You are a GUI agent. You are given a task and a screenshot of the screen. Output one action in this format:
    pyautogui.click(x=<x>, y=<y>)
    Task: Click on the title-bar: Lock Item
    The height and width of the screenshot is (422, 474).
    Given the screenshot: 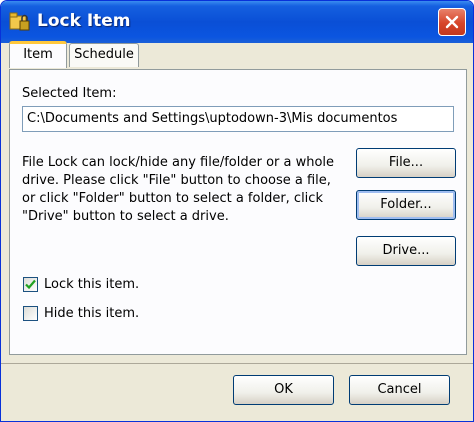 What is the action you would take?
    pyautogui.click(x=237, y=22)
    